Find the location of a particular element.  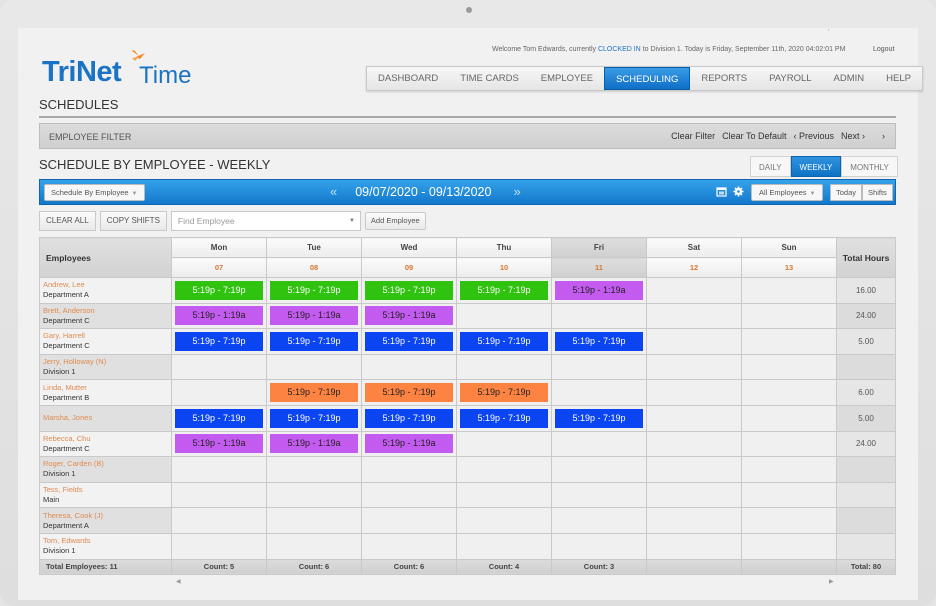

nav-employee: EMPLOYEE is located at coordinates (567, 78).